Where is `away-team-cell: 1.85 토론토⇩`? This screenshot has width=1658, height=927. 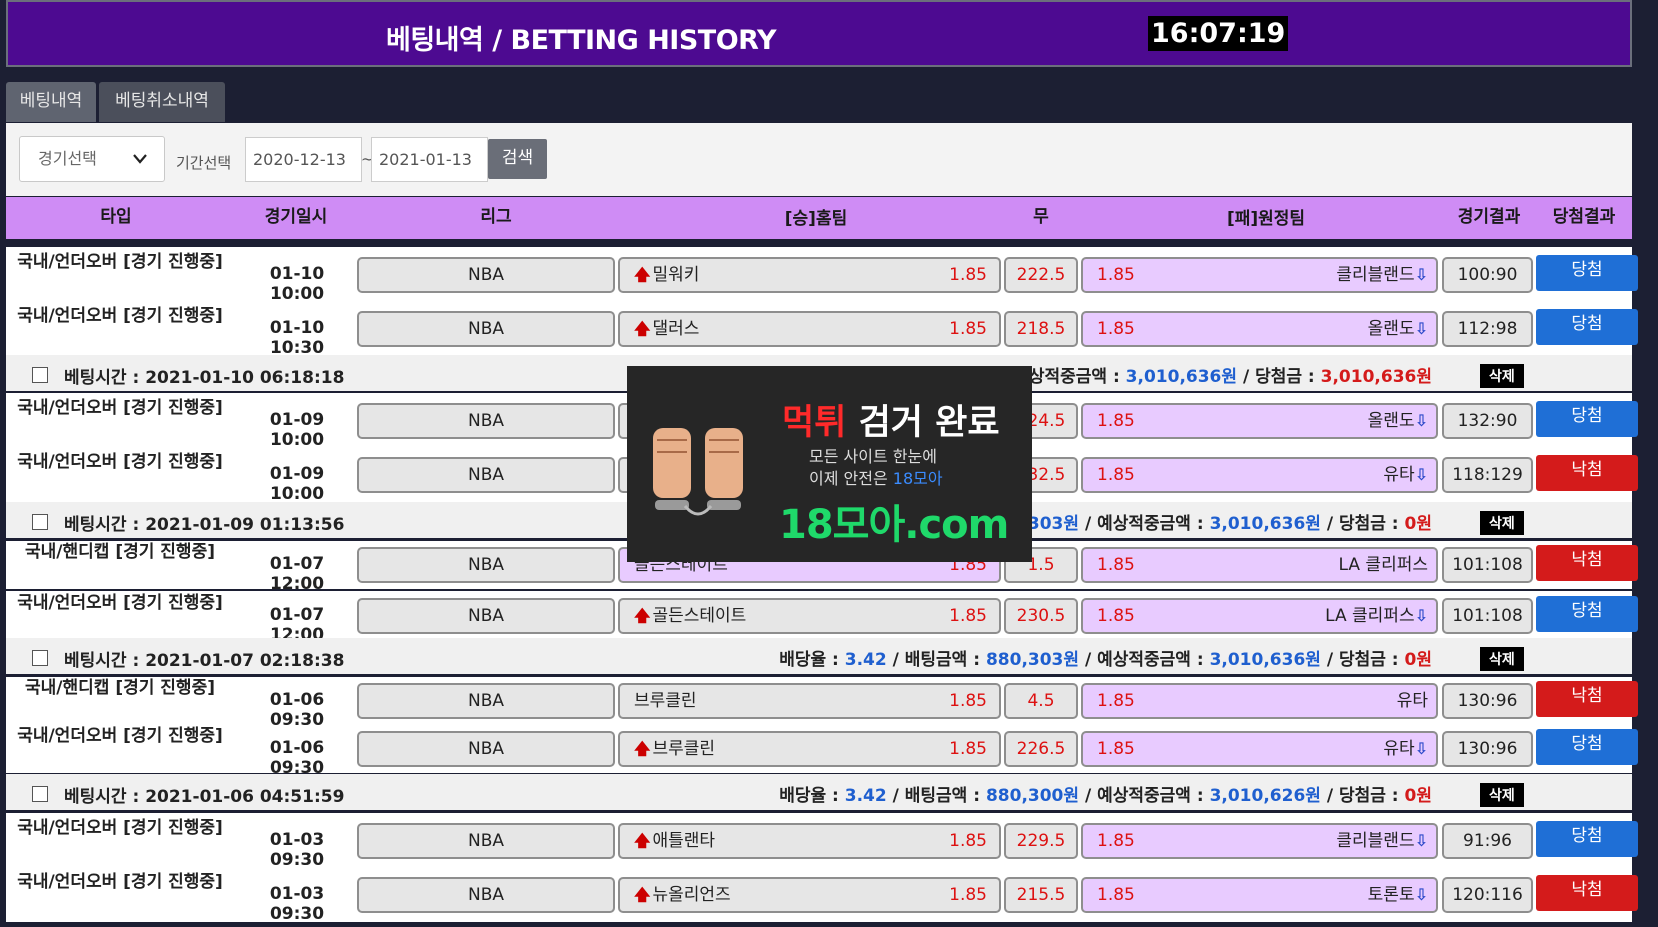
away-team-cell: 1.85 토론토⇩ is located at coordinates (1259, 895).